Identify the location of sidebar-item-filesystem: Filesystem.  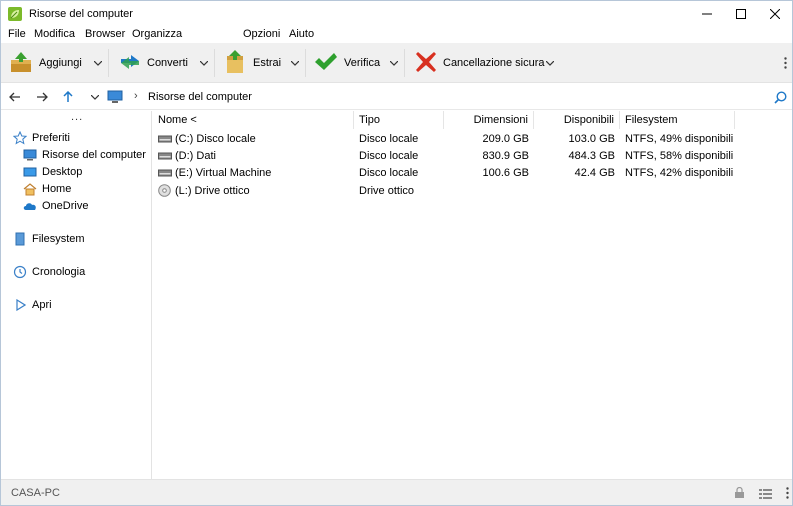
(49, 239).